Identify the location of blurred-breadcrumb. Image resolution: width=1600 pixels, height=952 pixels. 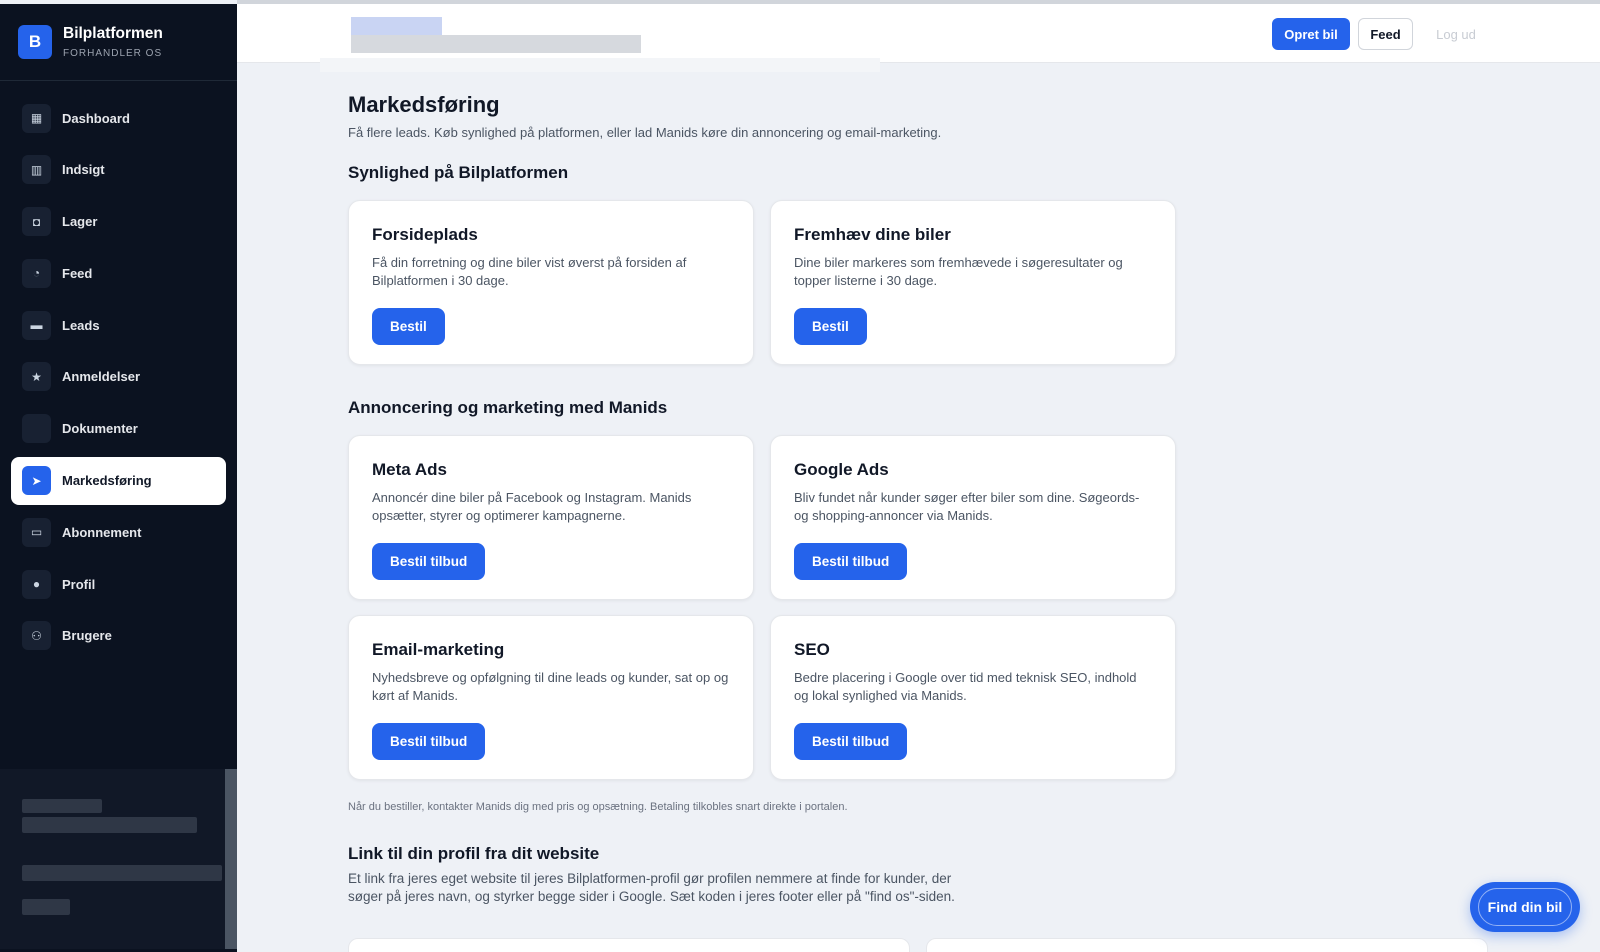
(396, 26).